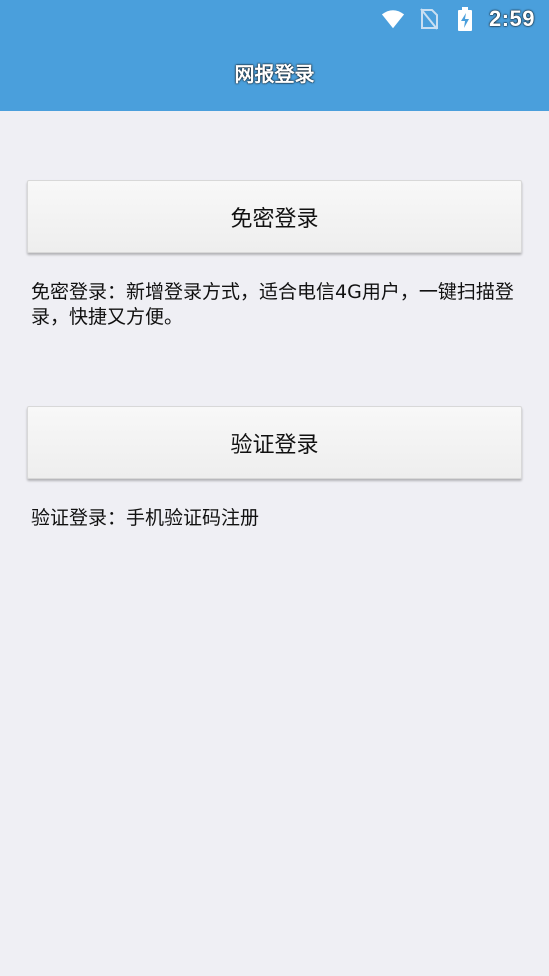 This screenshot has height=976, width=549. What do you see at coordinates (274, 55) in the screenshot?
I see `top-bar: 2:59 网报登录` at bounding box center [274, 55].